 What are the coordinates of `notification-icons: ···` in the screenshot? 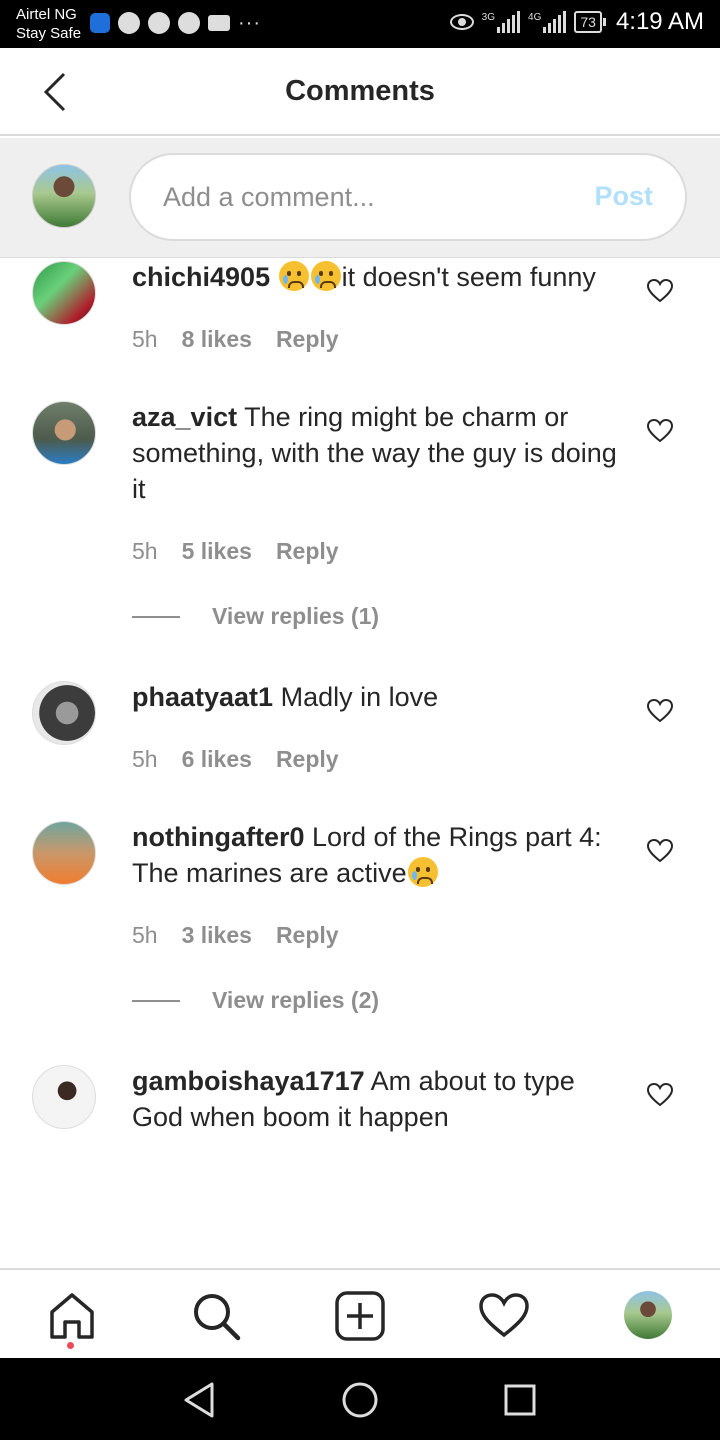 It's located at (175, 23).